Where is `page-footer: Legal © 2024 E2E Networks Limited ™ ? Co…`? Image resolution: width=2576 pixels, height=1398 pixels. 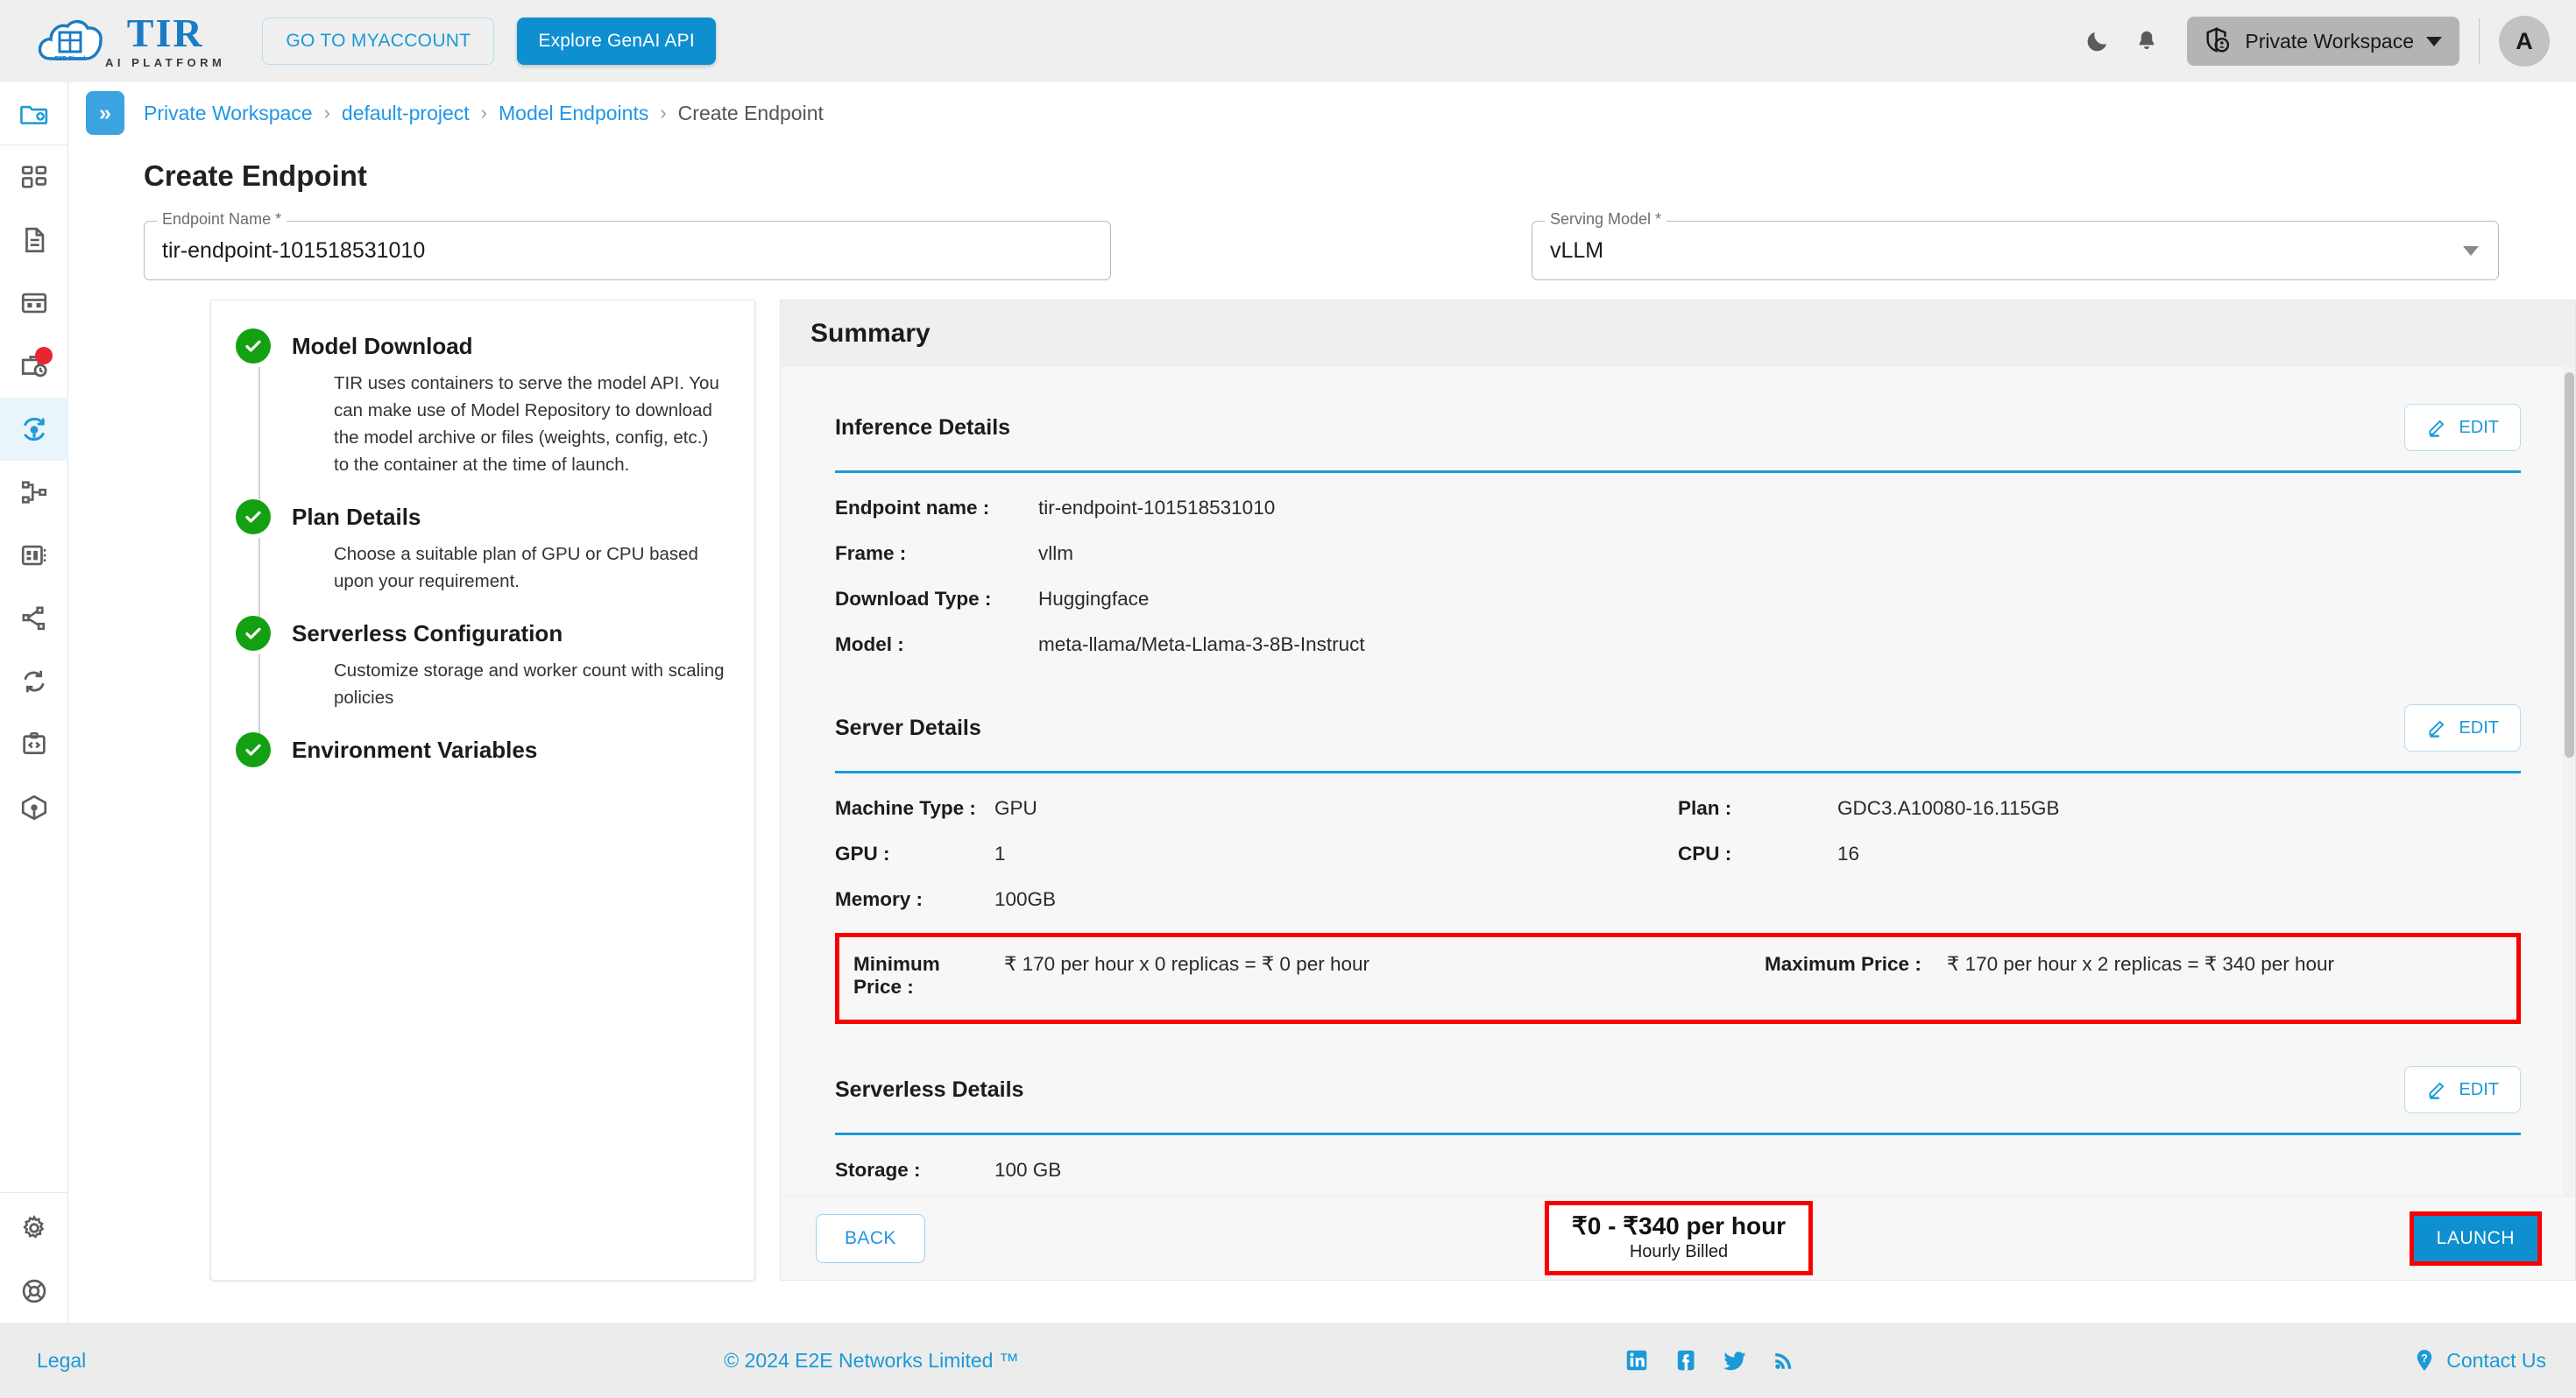 page-footer: Legal © 2024 E2E Networks Limited ™ ? Co… is located at coordinates (1288, 1360).